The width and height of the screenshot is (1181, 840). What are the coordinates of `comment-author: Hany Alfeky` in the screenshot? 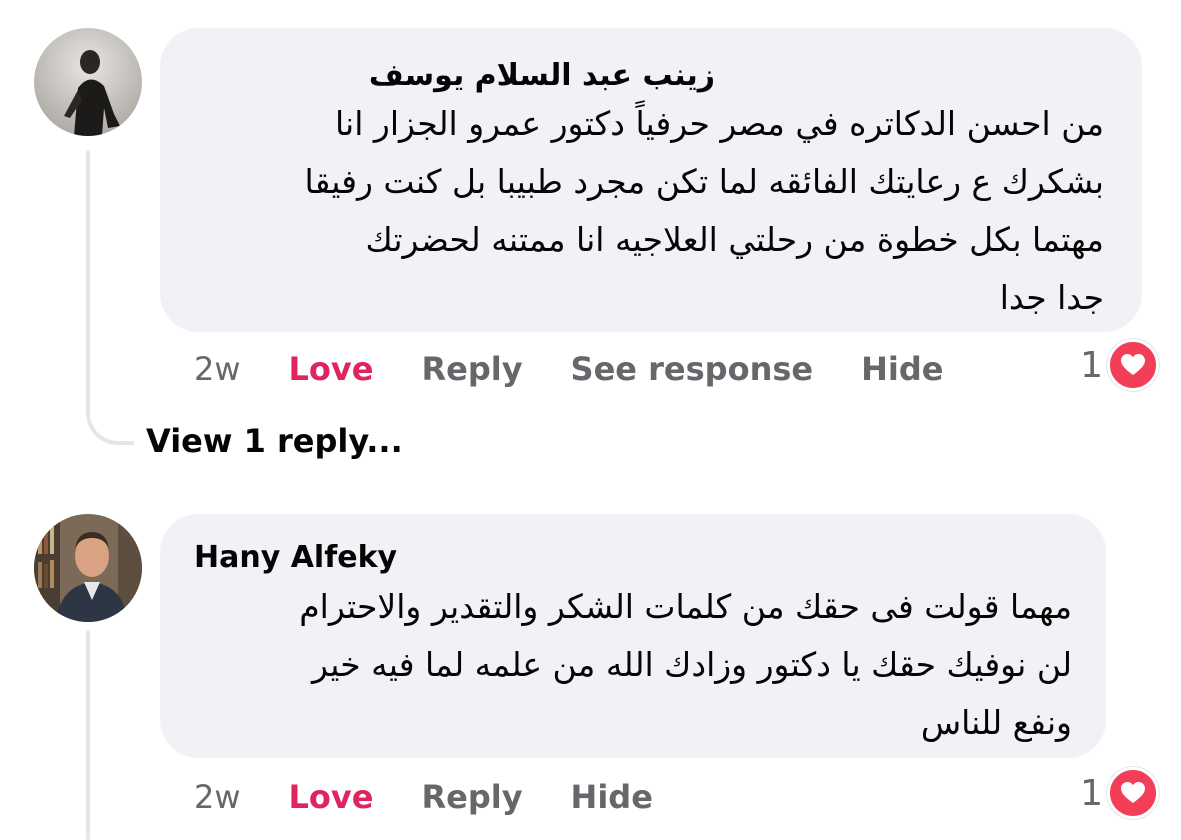 It's located at (295, 558).